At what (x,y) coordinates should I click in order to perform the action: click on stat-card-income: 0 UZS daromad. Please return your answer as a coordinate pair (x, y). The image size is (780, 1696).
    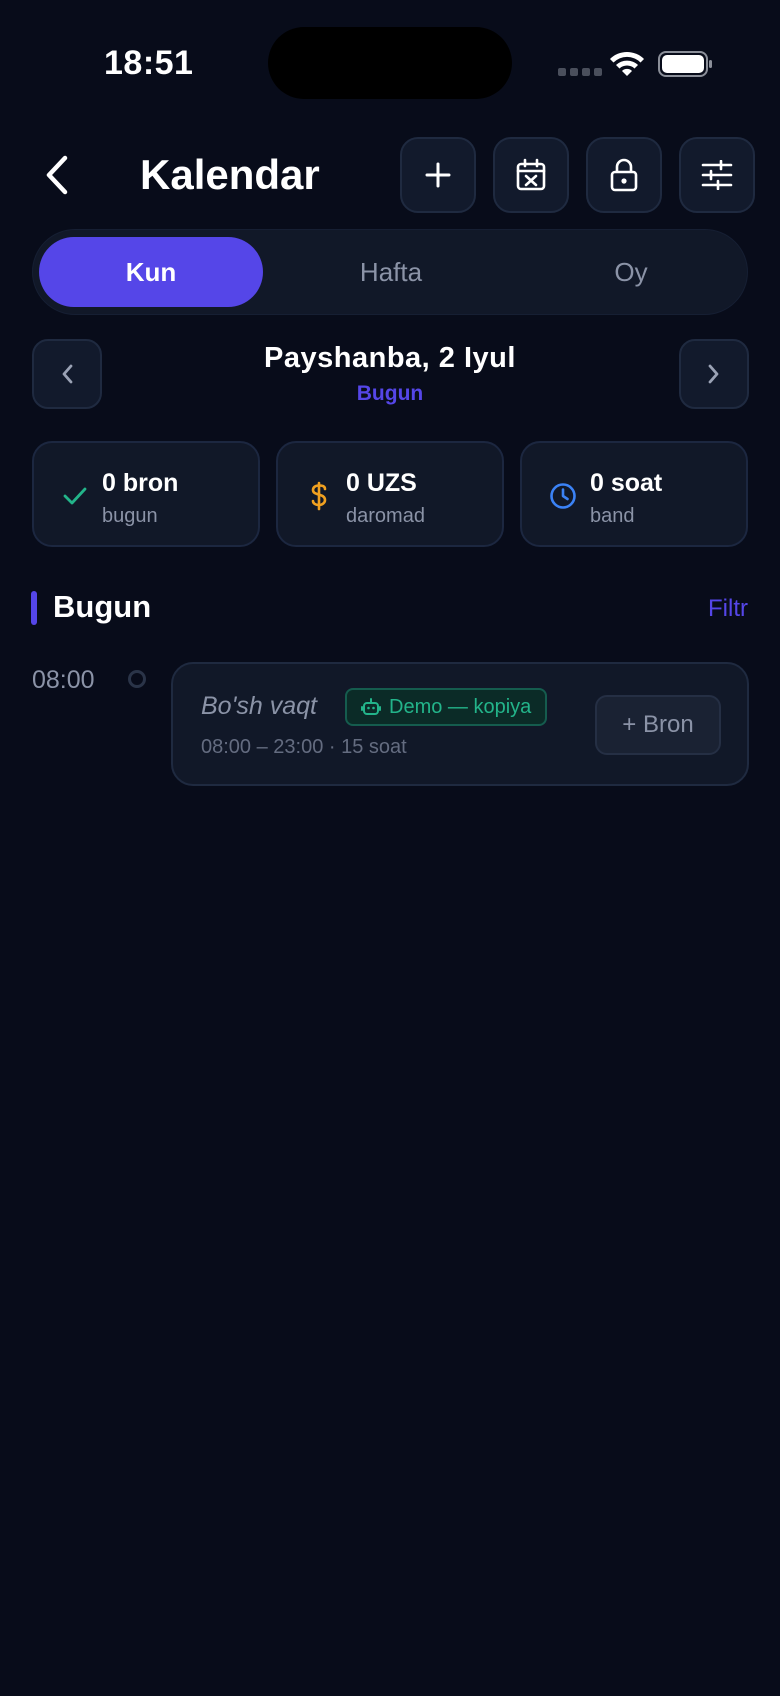
    Looking at the image, I should click on (390, 494).